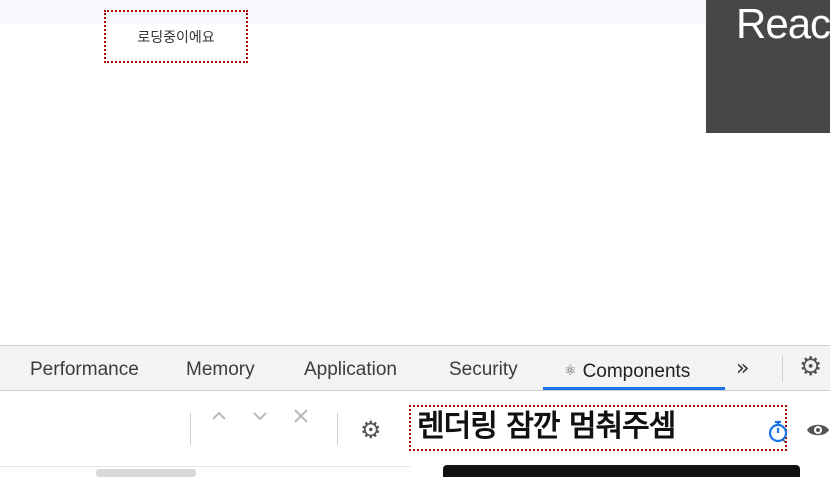  Describe the element at coordinates (205, 466) in the screenshot. I see `panel-divider` at that location.